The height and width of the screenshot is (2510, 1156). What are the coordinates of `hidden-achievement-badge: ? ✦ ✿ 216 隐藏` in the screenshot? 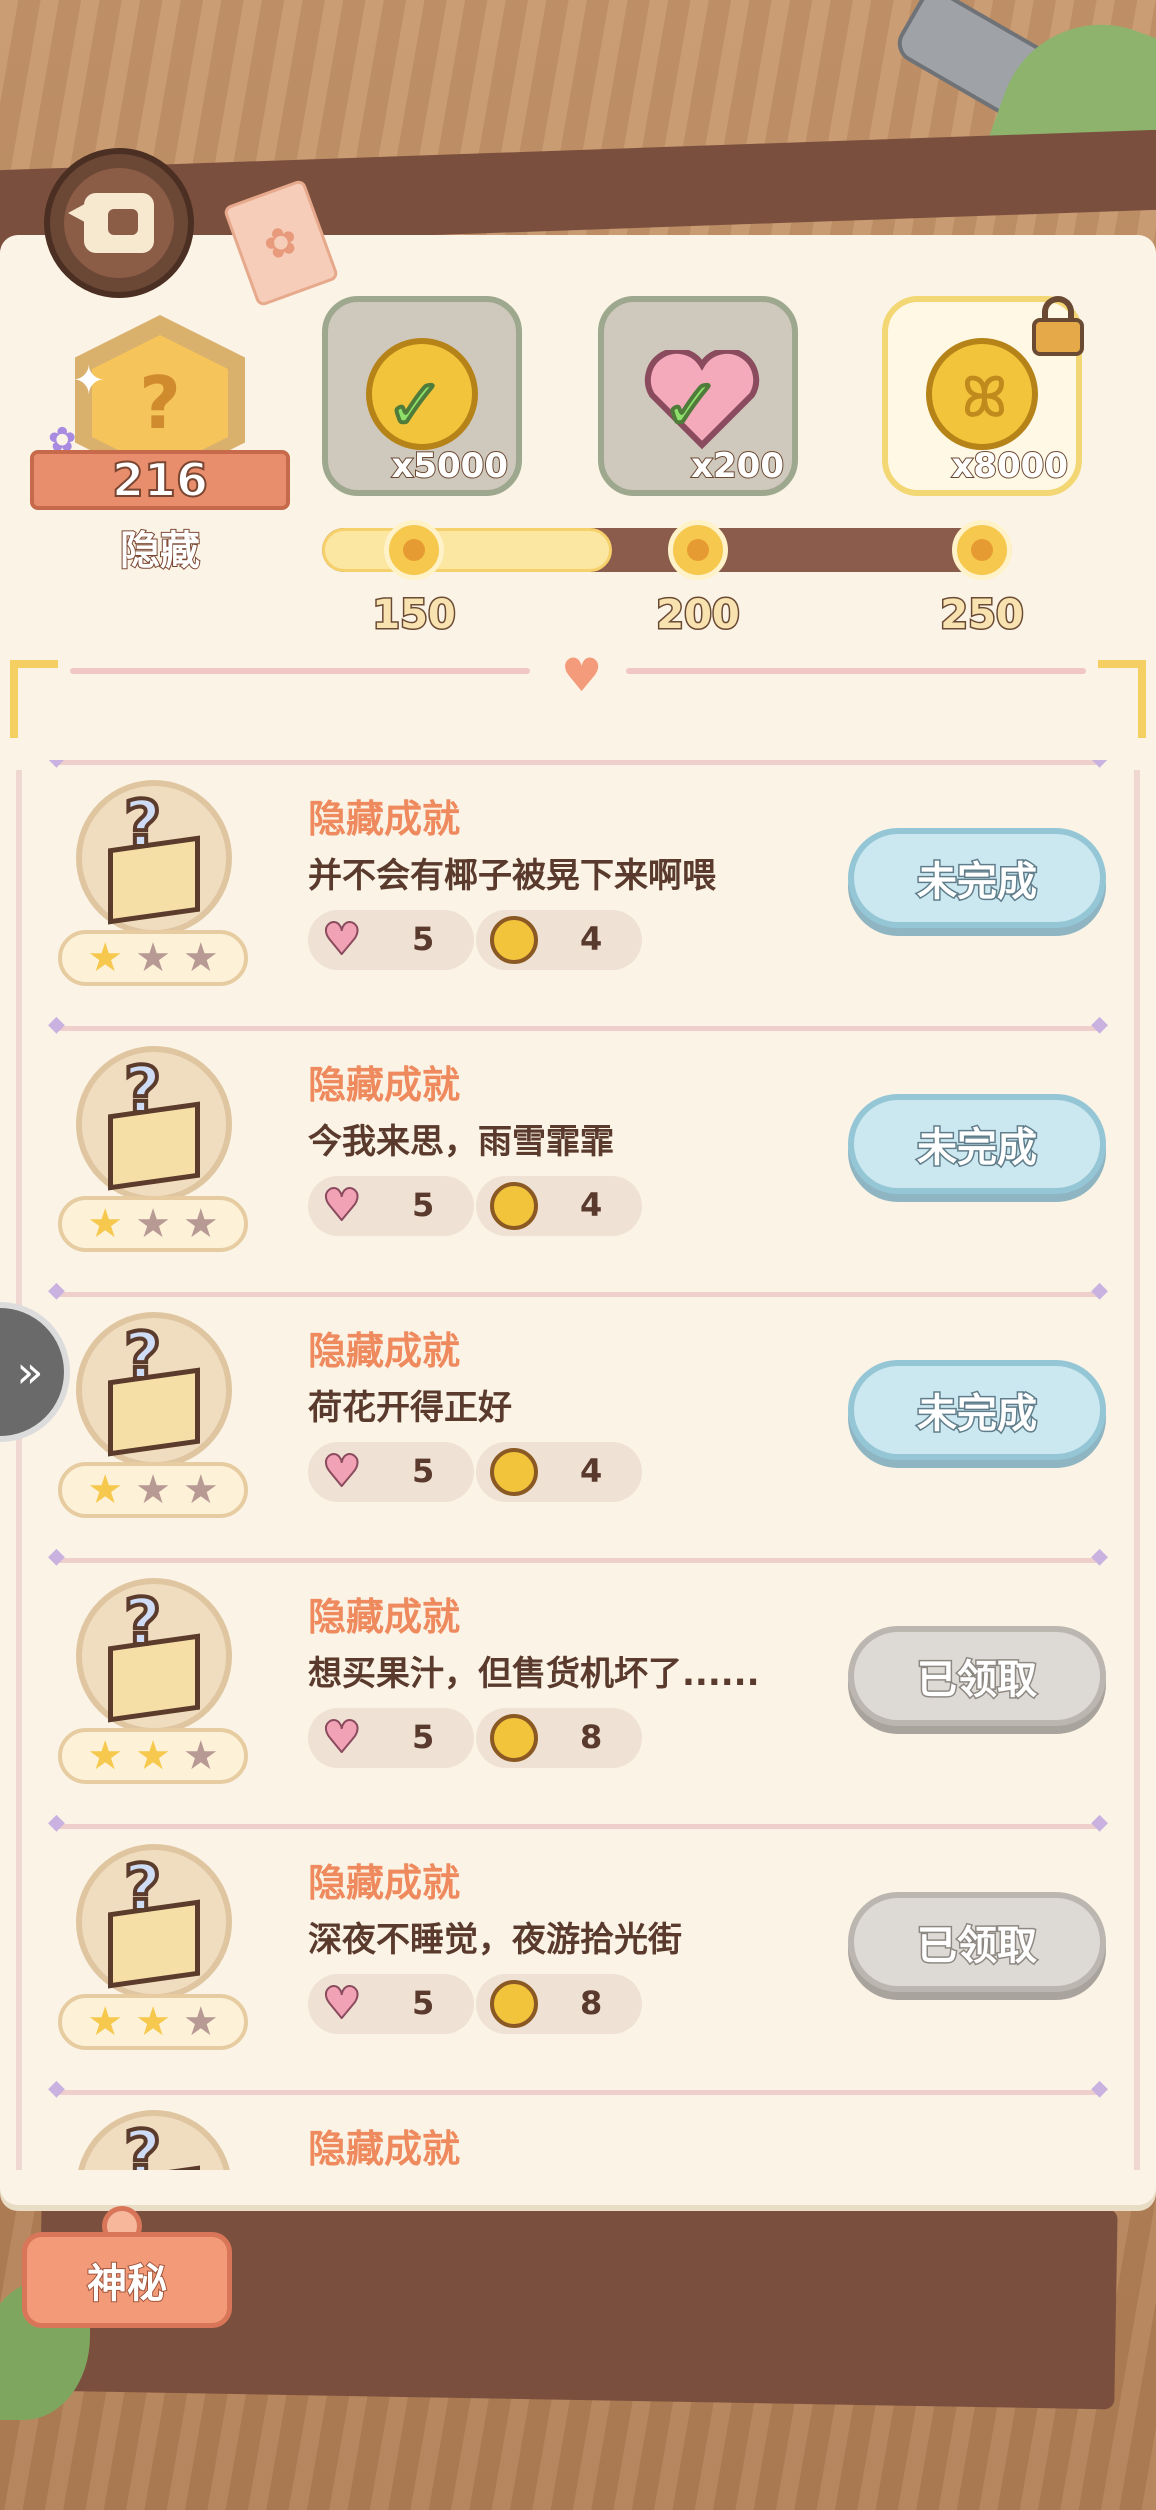 It's located at (160, 445).